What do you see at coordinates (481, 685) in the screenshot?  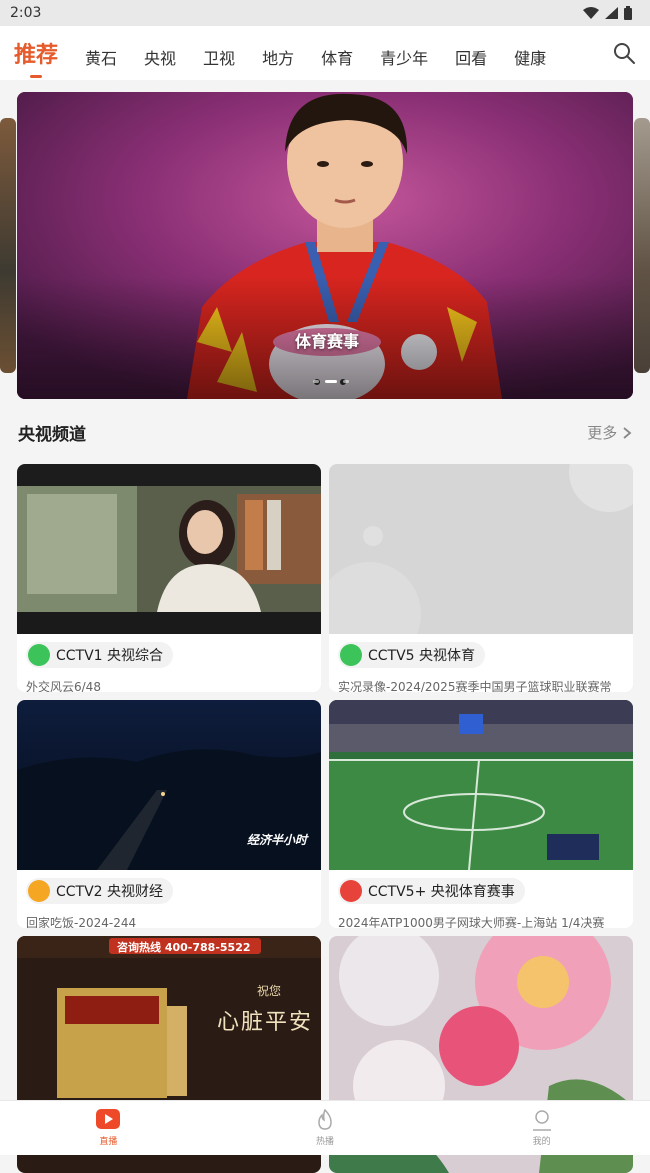 I see `current-program: 实况录像-2024/2025赛季中国男子篮球职业联赛常` at bounding box center [481, 685].